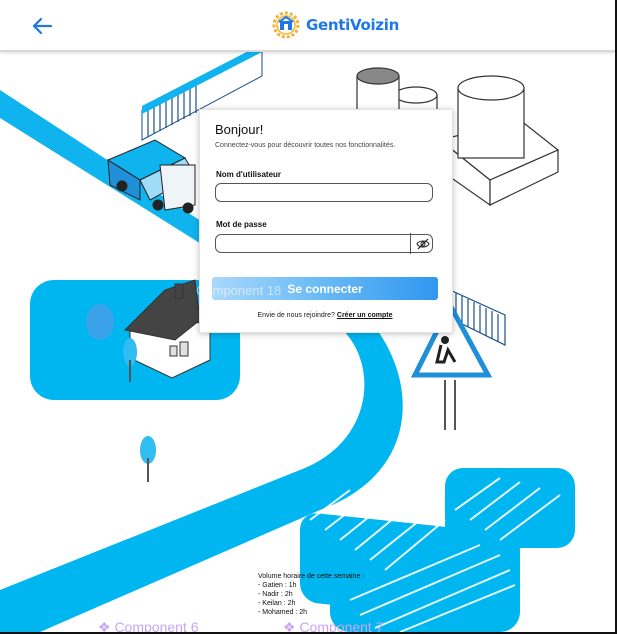 Image resolution: width=617 pixels, height=634 pixels. What do you see at coordinates (311, 576) in the screenshot?
I see `note-title: Volume horaire de cette semaine :` at bounding box center [311, 576].